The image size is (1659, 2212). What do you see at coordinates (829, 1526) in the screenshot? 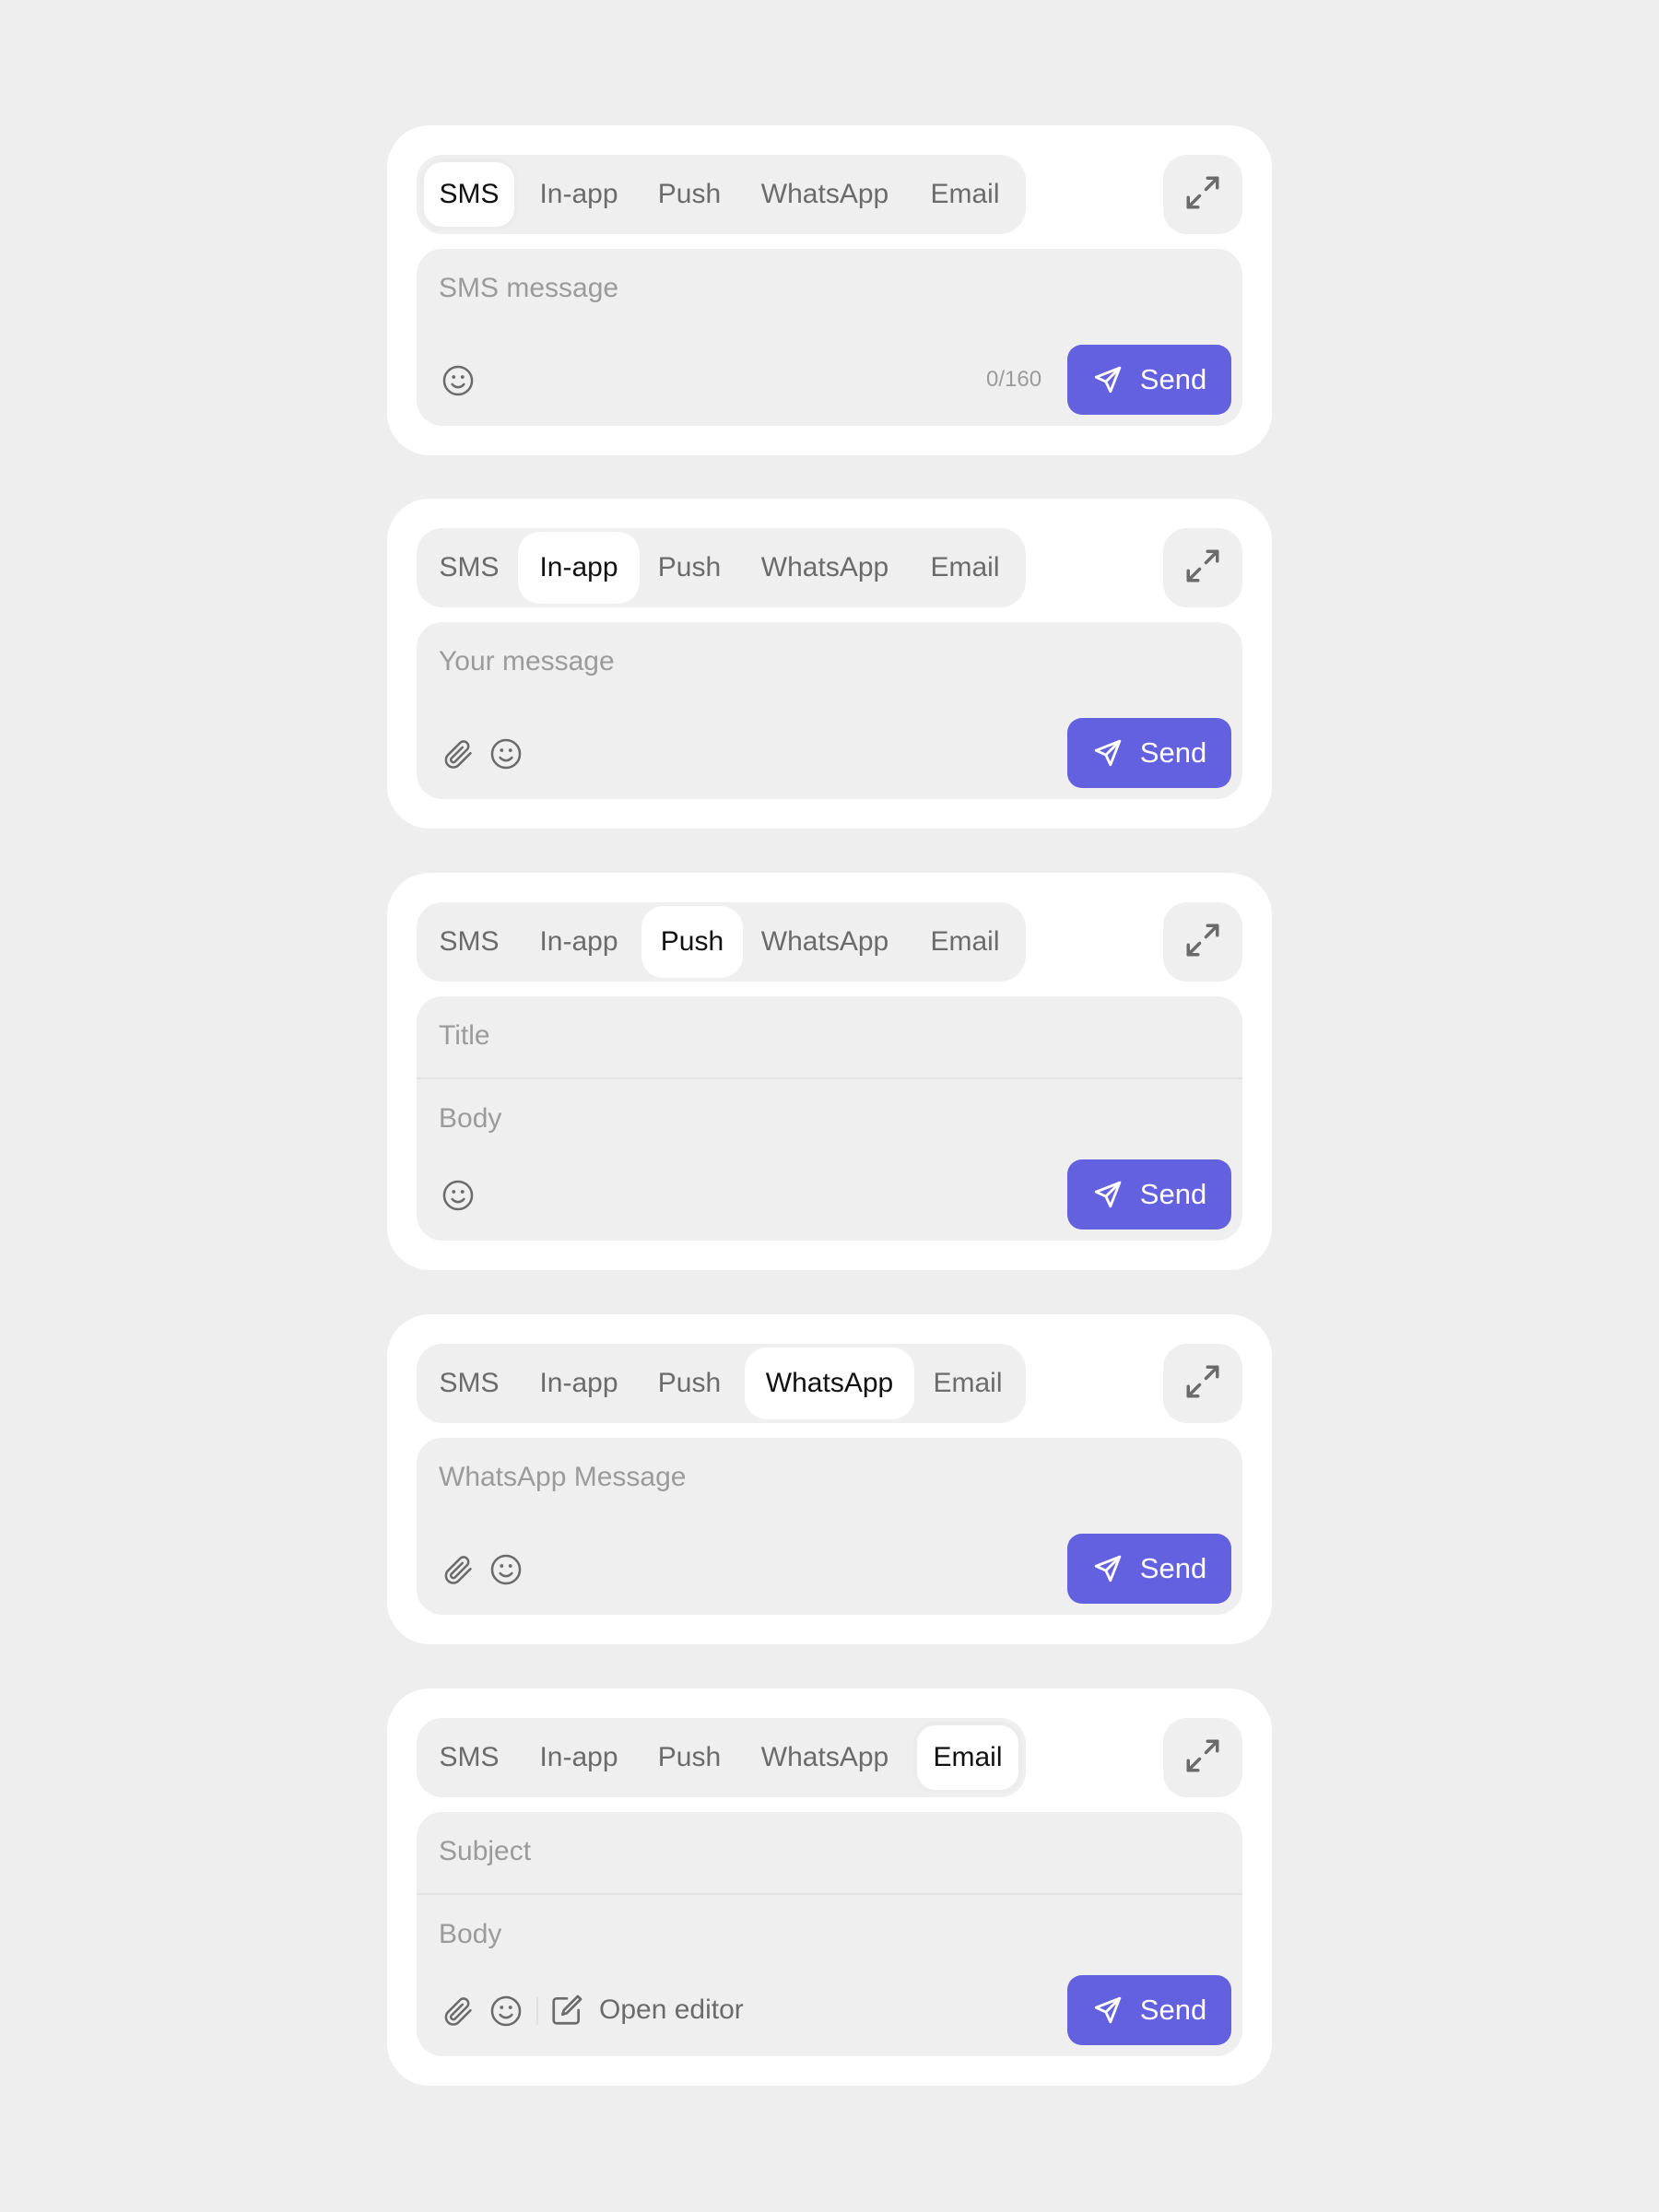
I see `message-compose-box: WhatsApp Message Send` at bounding box center [829, 1526].